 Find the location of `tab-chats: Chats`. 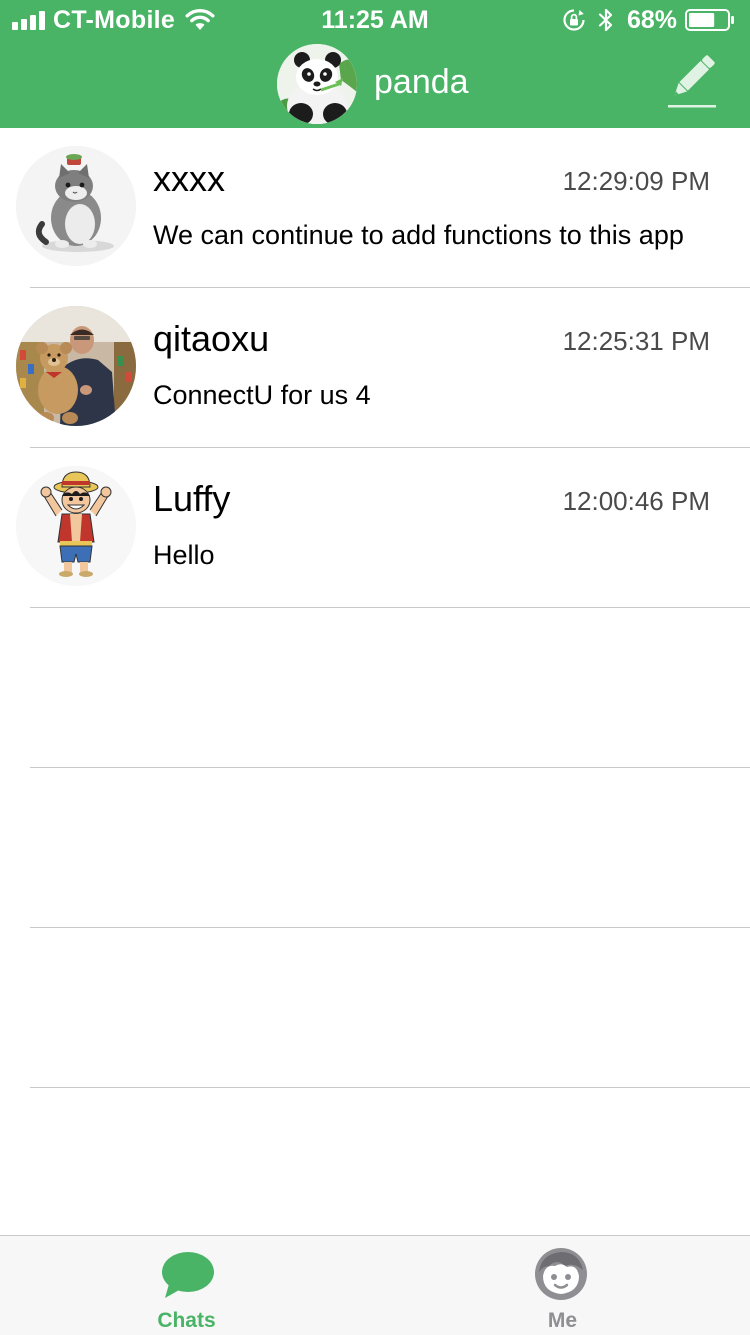

tab-chats: Chats is located at coordinates (187, 1285).